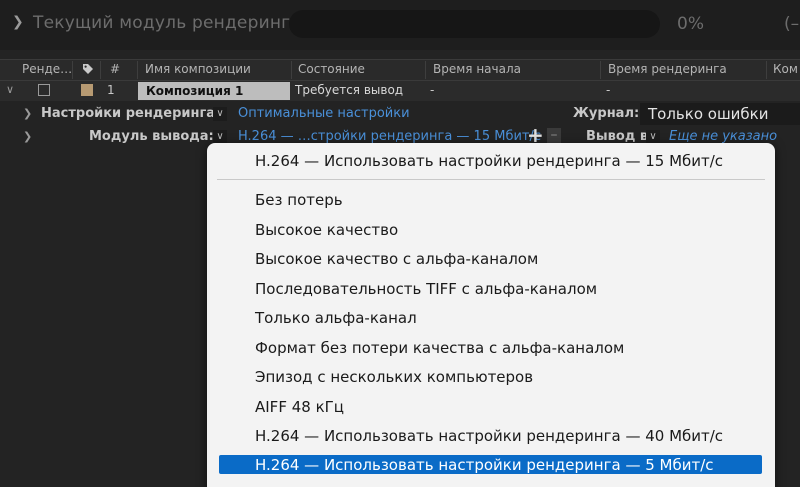 The image size is (800, 487). Describe the element at coordinates (331, 69) in the screenshot. I see `col-state: Состояние` at that location.